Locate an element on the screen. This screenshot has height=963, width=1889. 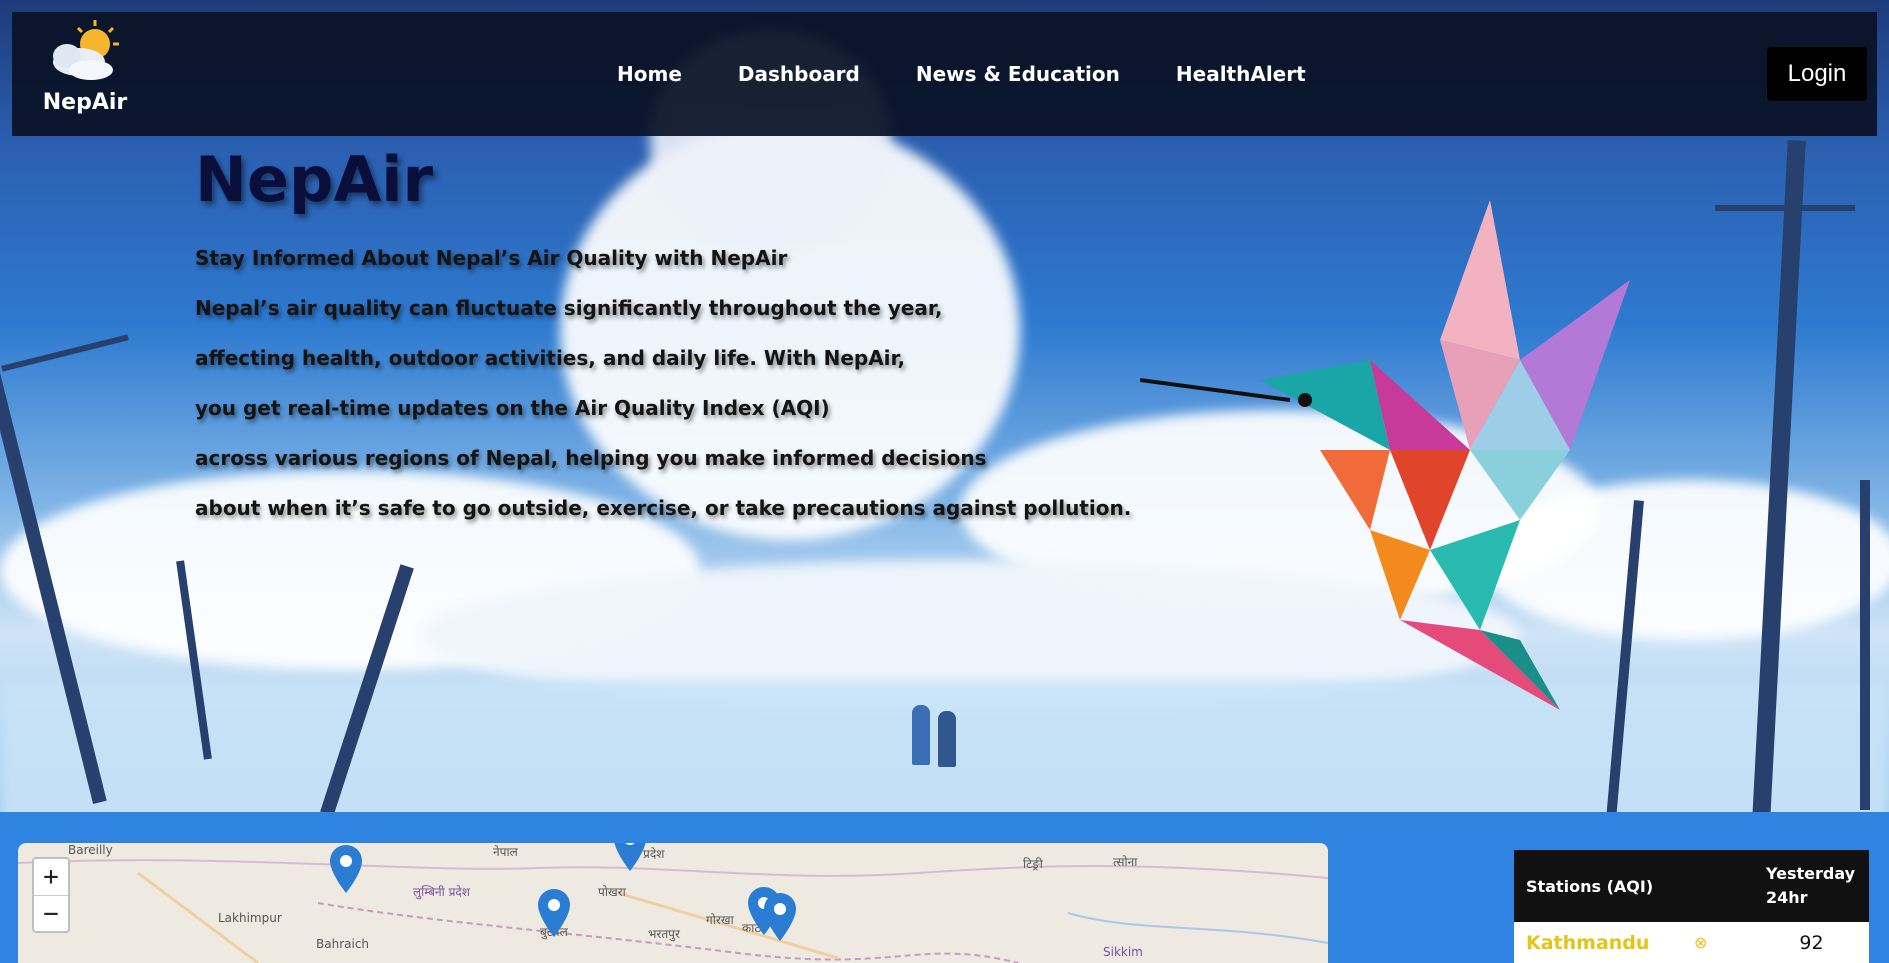
map-zoom-control: + − is located at coordinates (51, 895).